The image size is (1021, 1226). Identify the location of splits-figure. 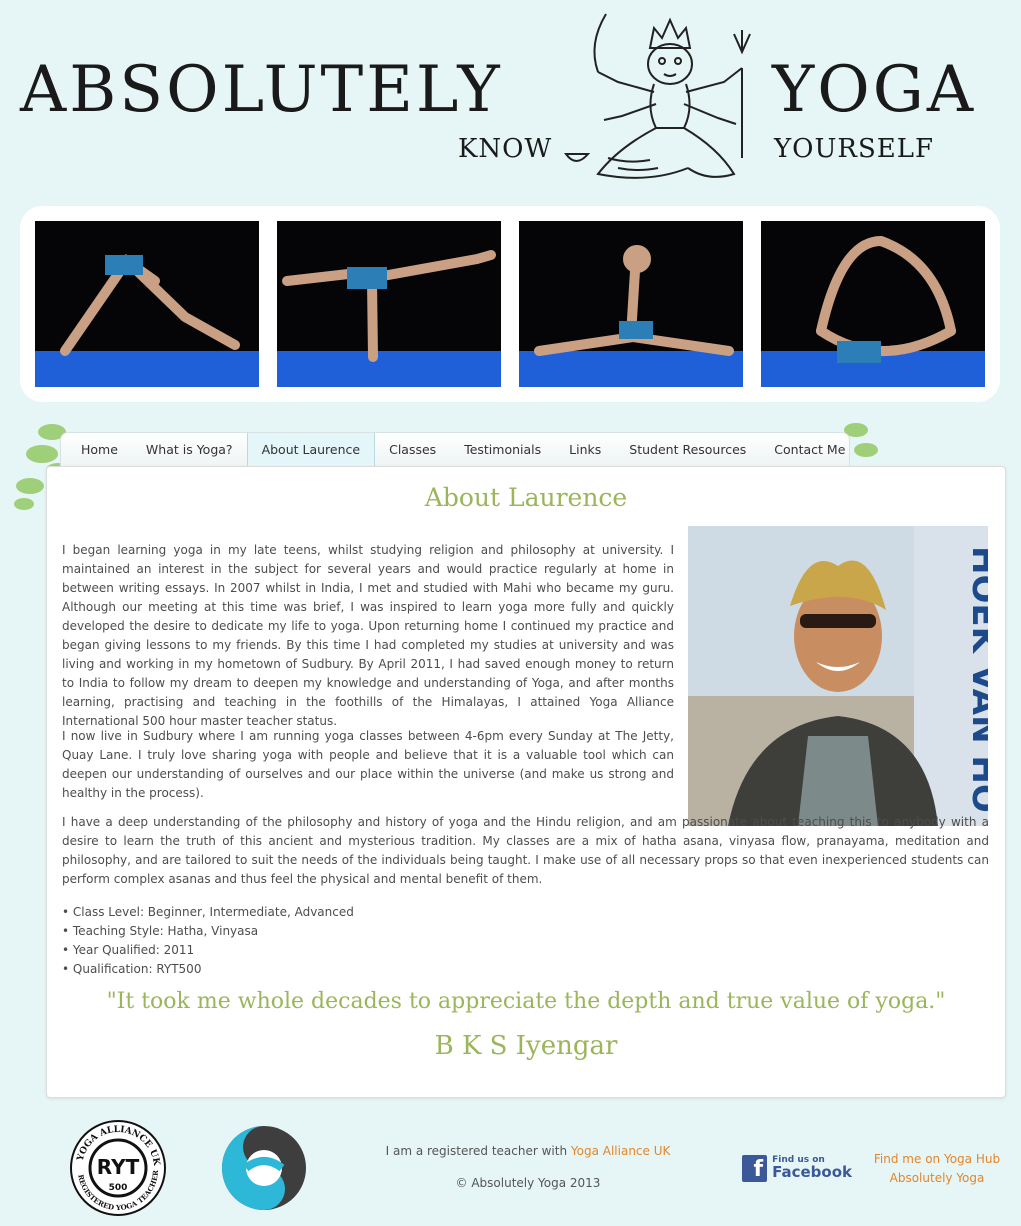
(634, 300).